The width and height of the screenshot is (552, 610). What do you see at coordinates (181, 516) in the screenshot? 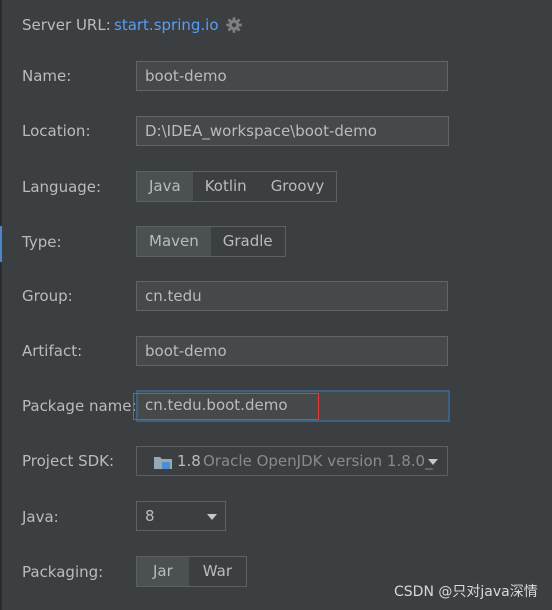
I see `java-version-select: 8` at bounding box center [181, 516].